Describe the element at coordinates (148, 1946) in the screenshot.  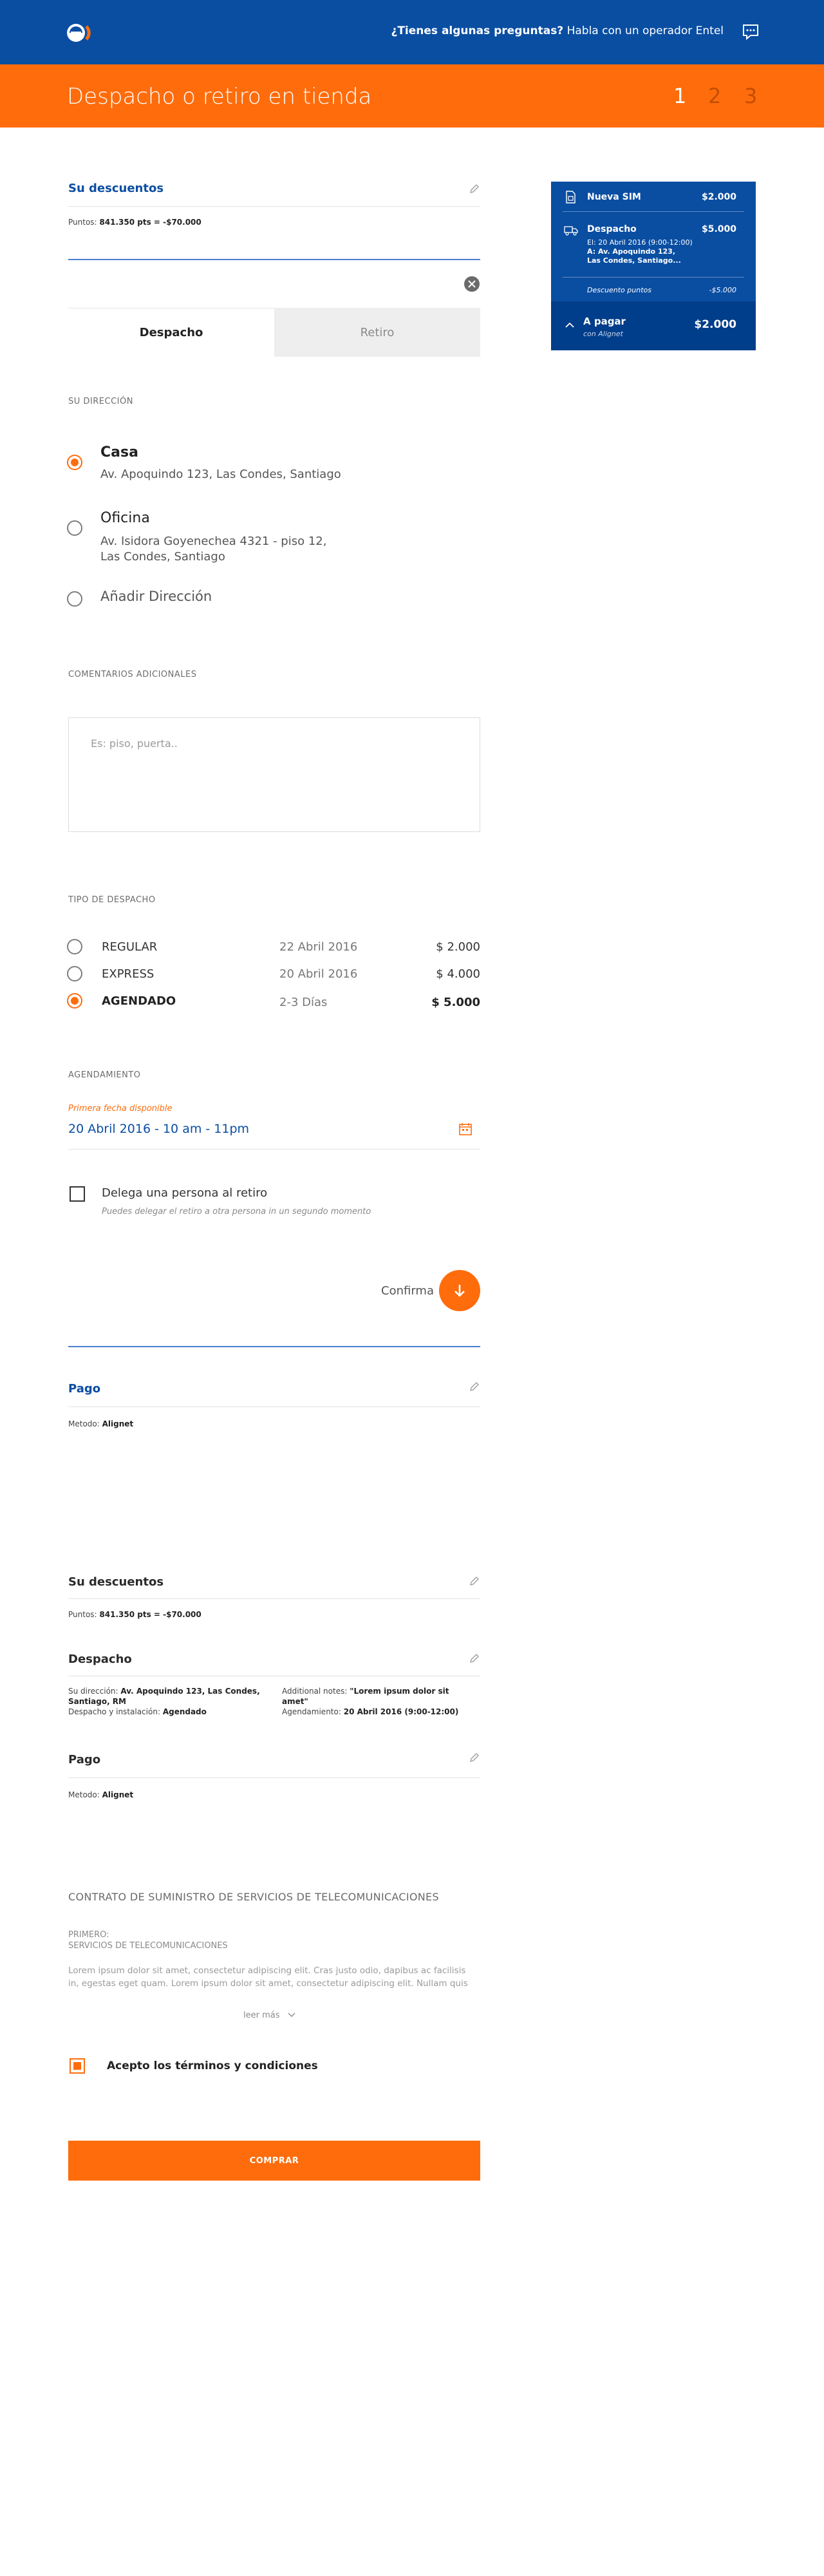
I see `contract-sub-2: SERVICIOS DE TELECOMUNICACIONES` at that location.